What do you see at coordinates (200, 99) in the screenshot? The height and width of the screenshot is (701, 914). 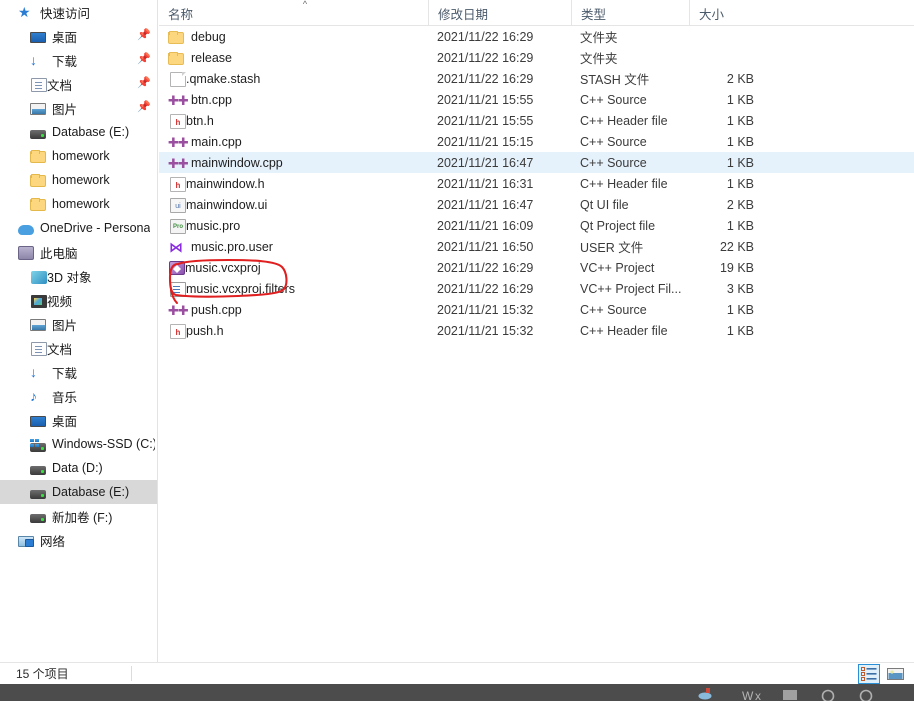 I see `file-name-cell: ✚✚ btn.cpp` at bounding box center [200, 99].